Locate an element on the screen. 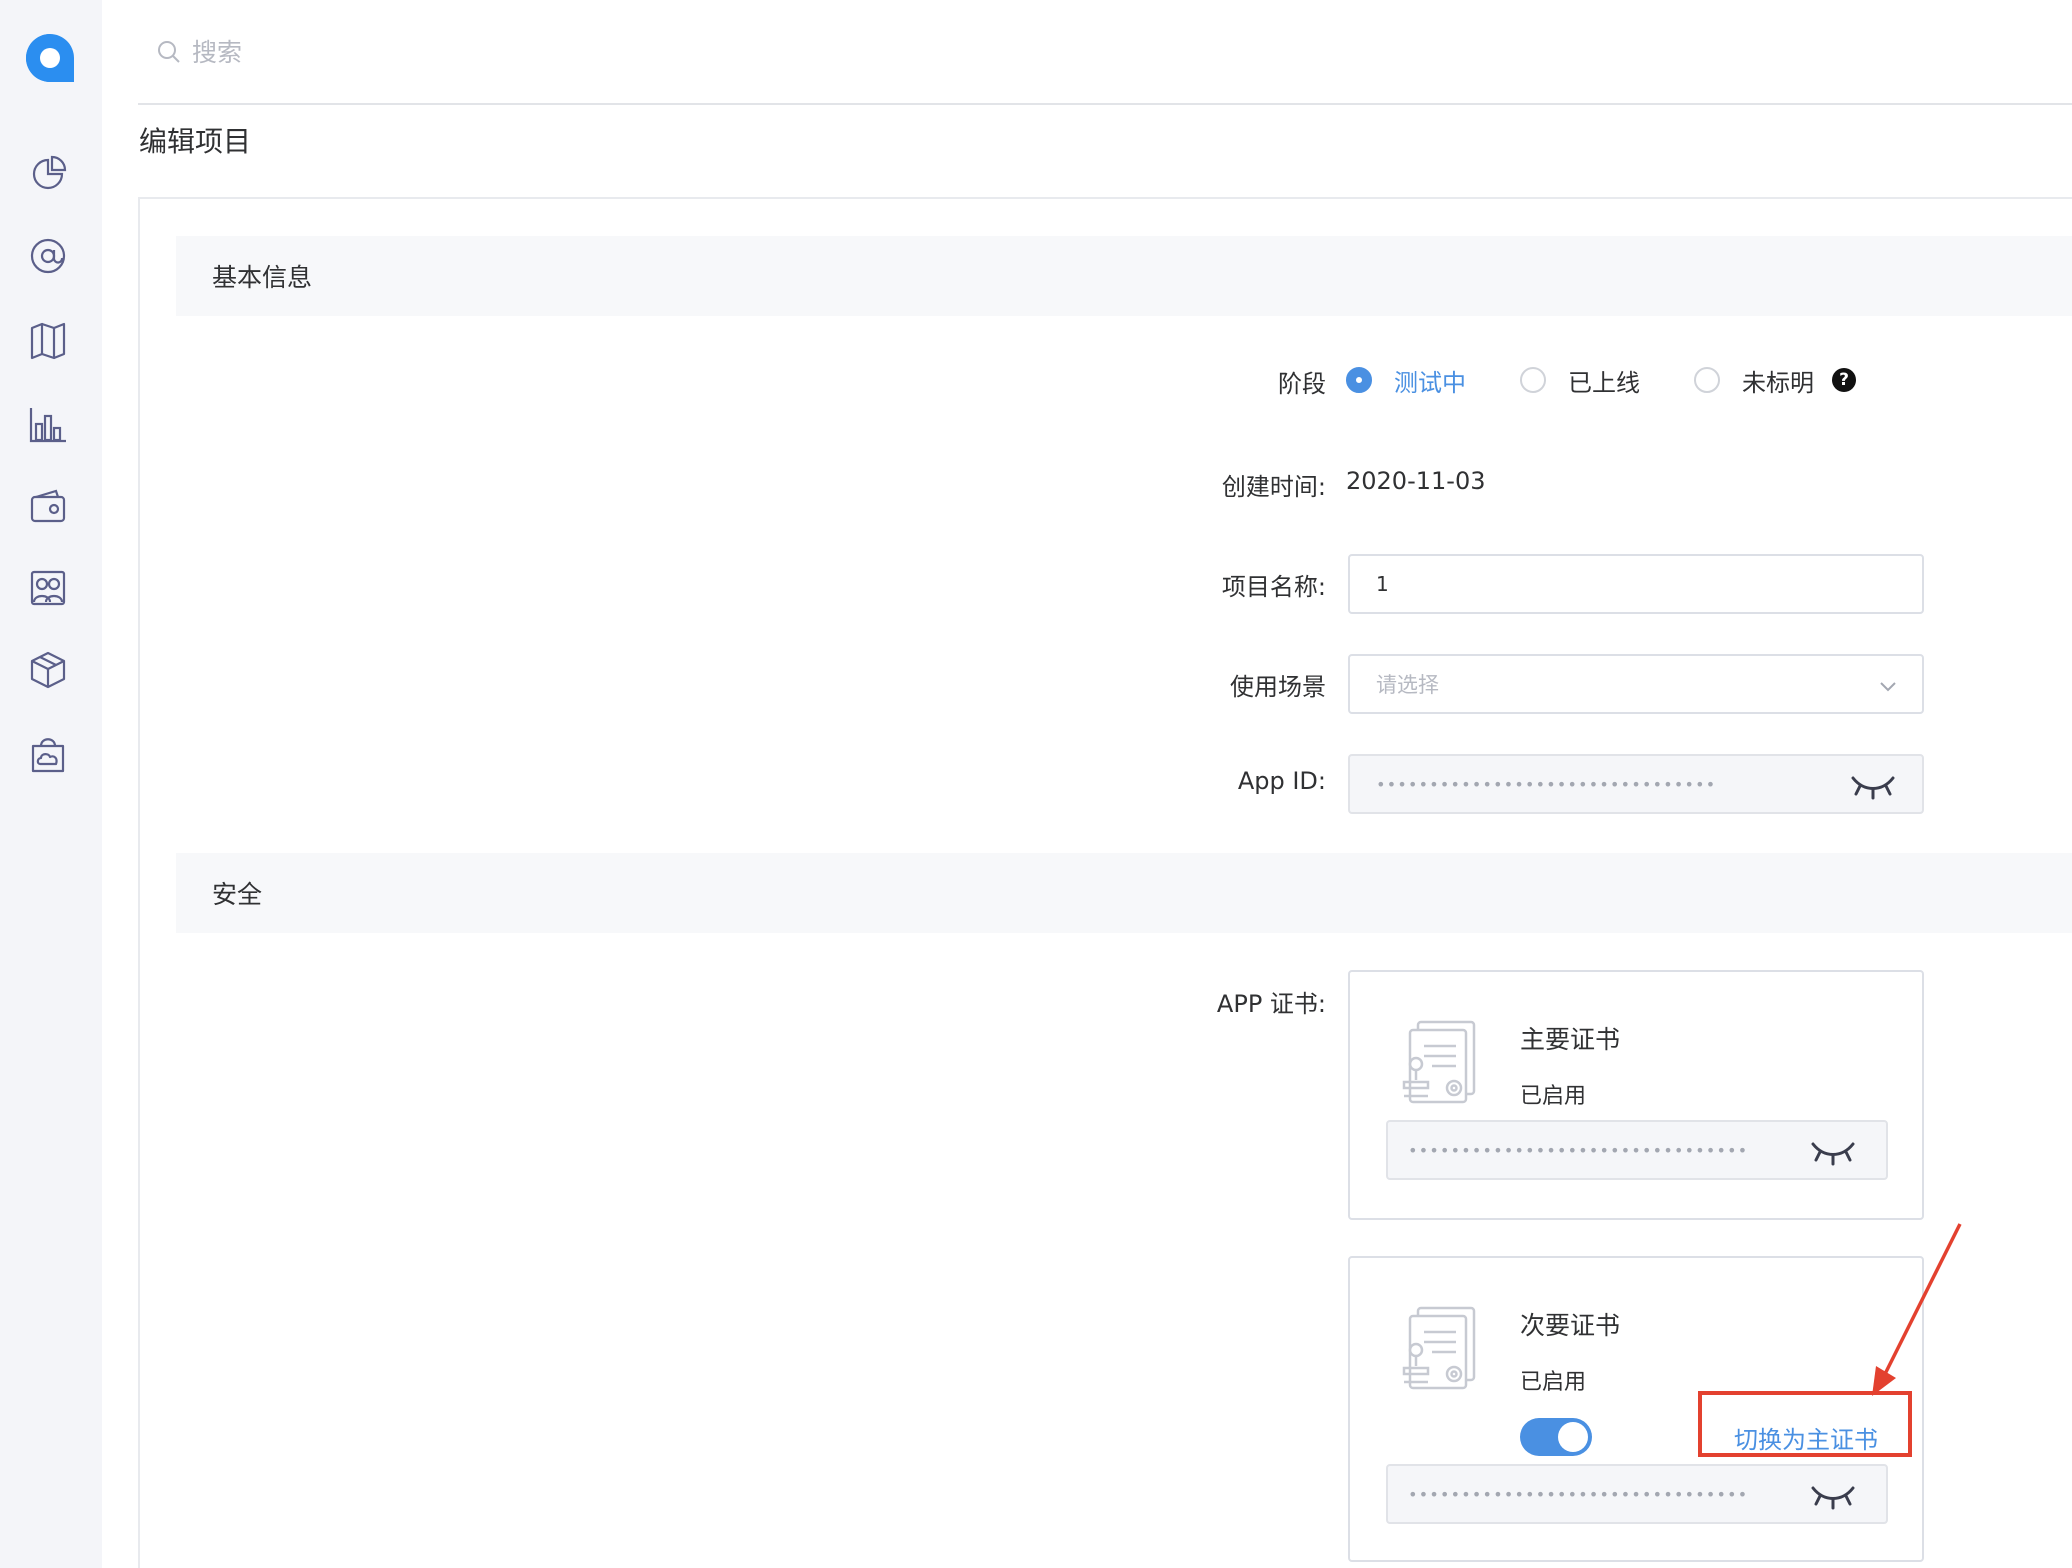 This screenshot has height=1568, width=2072. radio-unspecified: 未标明 is located at coordinates (1754, 380).